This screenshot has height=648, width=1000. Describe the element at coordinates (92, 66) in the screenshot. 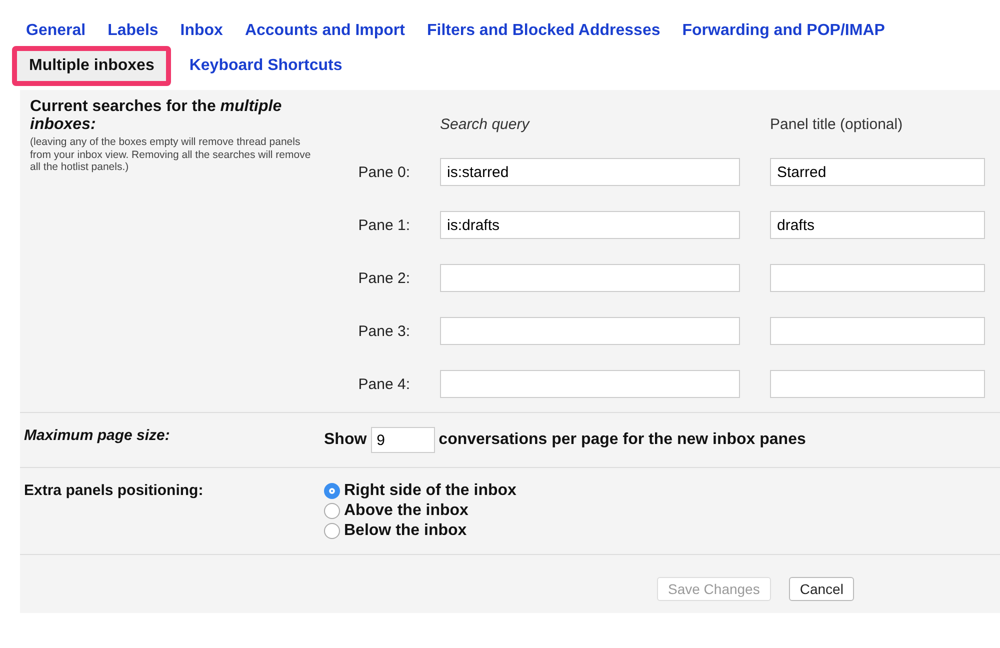

I see `settings-tab: Multiple inboxes` at that location.